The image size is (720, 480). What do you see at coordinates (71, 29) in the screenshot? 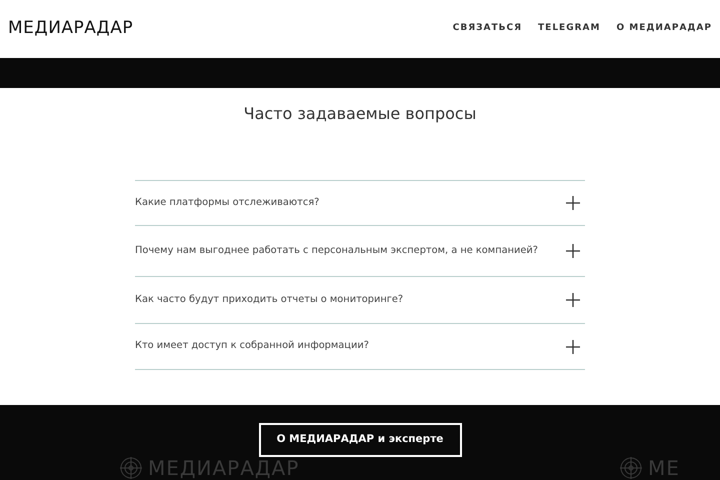
I see `site-logo: МЕДИАРАДАР` at bounding box center [71, 29].